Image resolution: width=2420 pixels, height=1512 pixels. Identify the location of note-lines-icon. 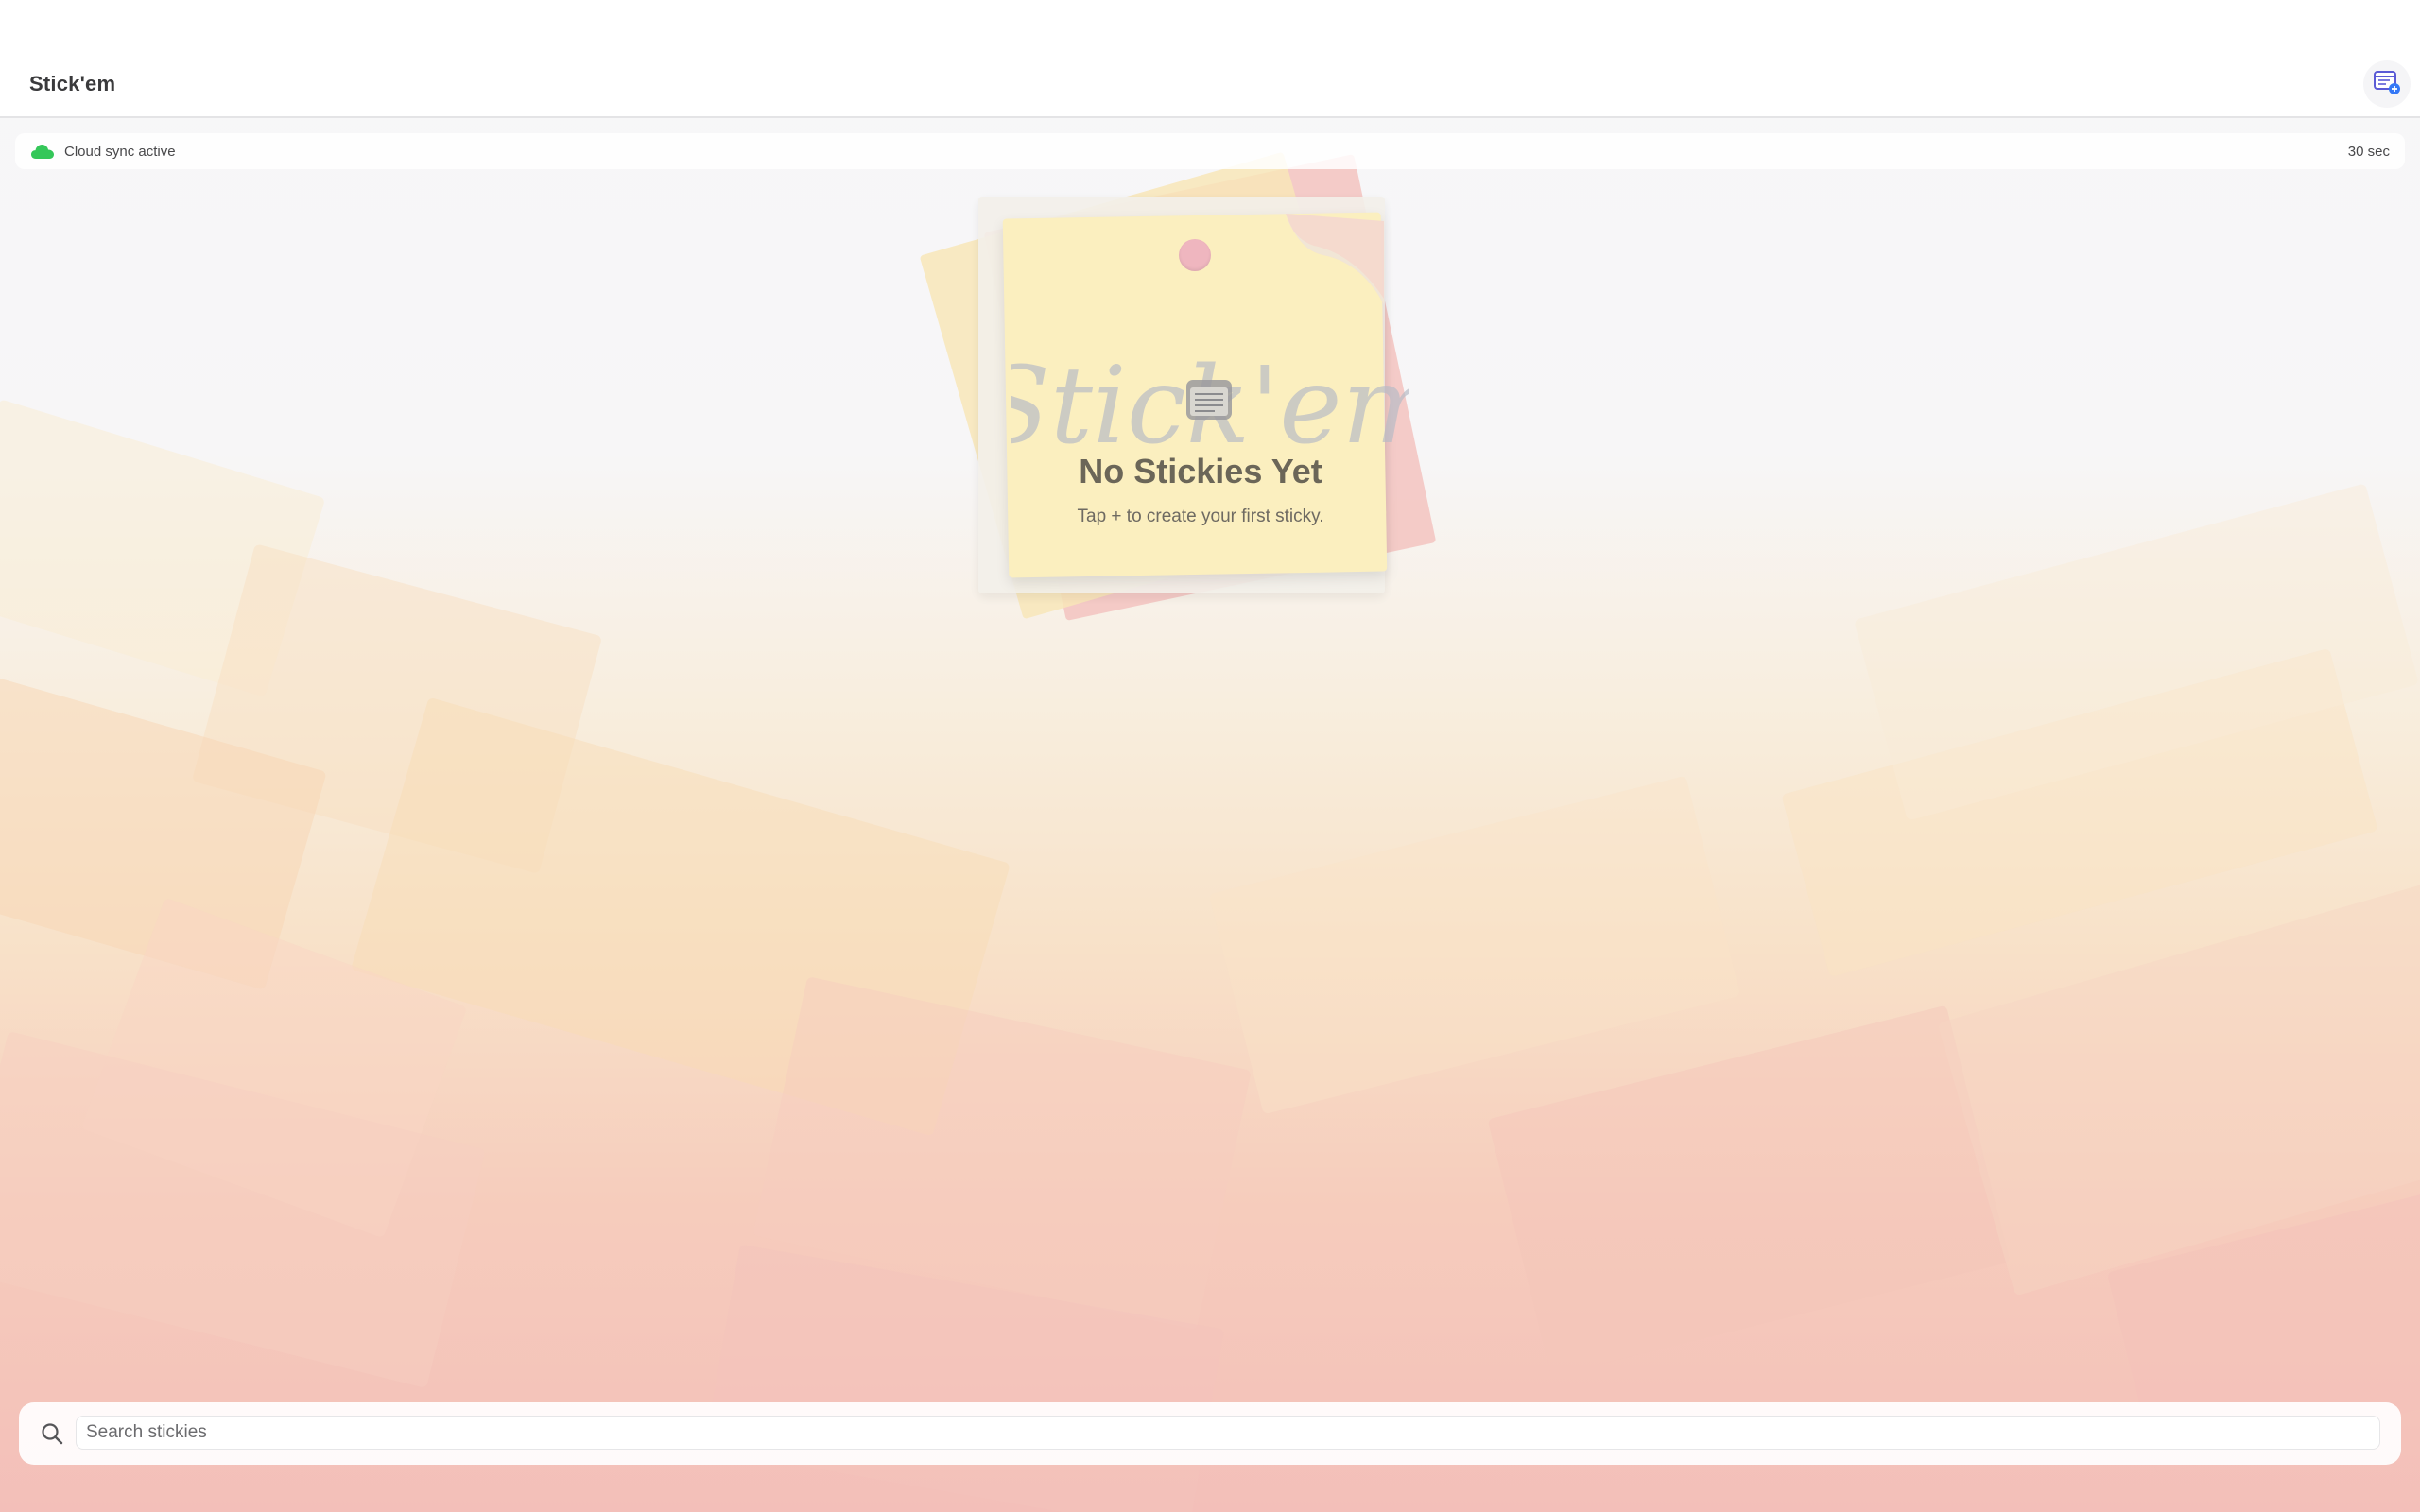
(1209, 399).